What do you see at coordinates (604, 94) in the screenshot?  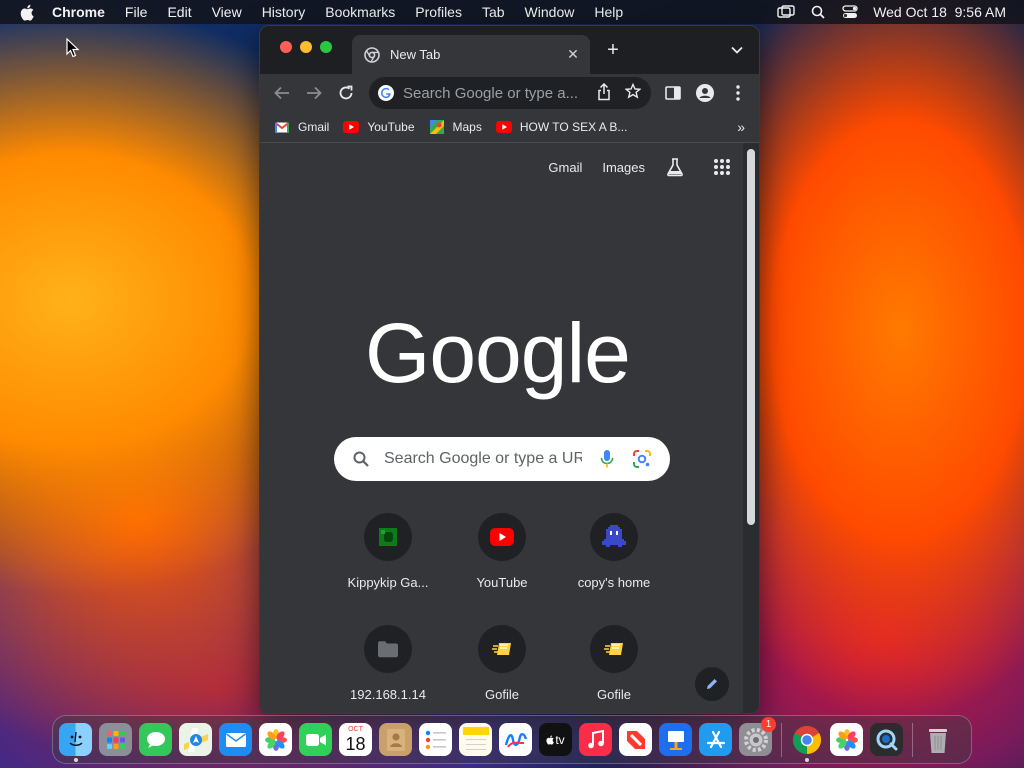 I see `share-icon` at bounding box center [604, 94].